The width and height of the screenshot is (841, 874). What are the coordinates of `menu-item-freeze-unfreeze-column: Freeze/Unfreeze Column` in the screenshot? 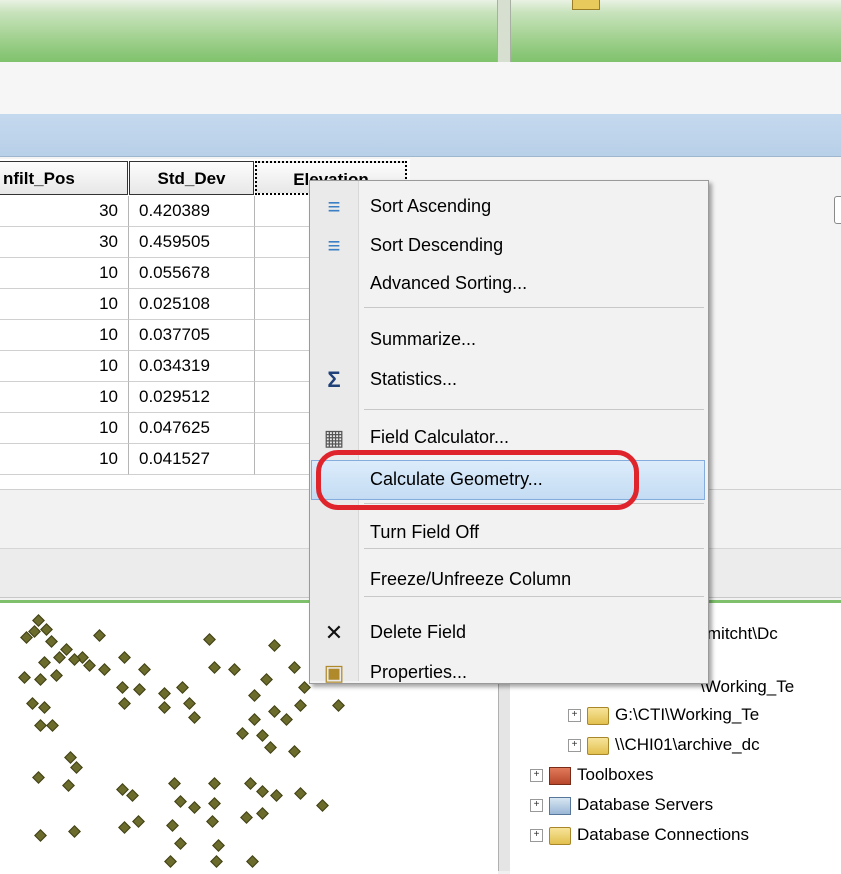 It's located at (470, 580).